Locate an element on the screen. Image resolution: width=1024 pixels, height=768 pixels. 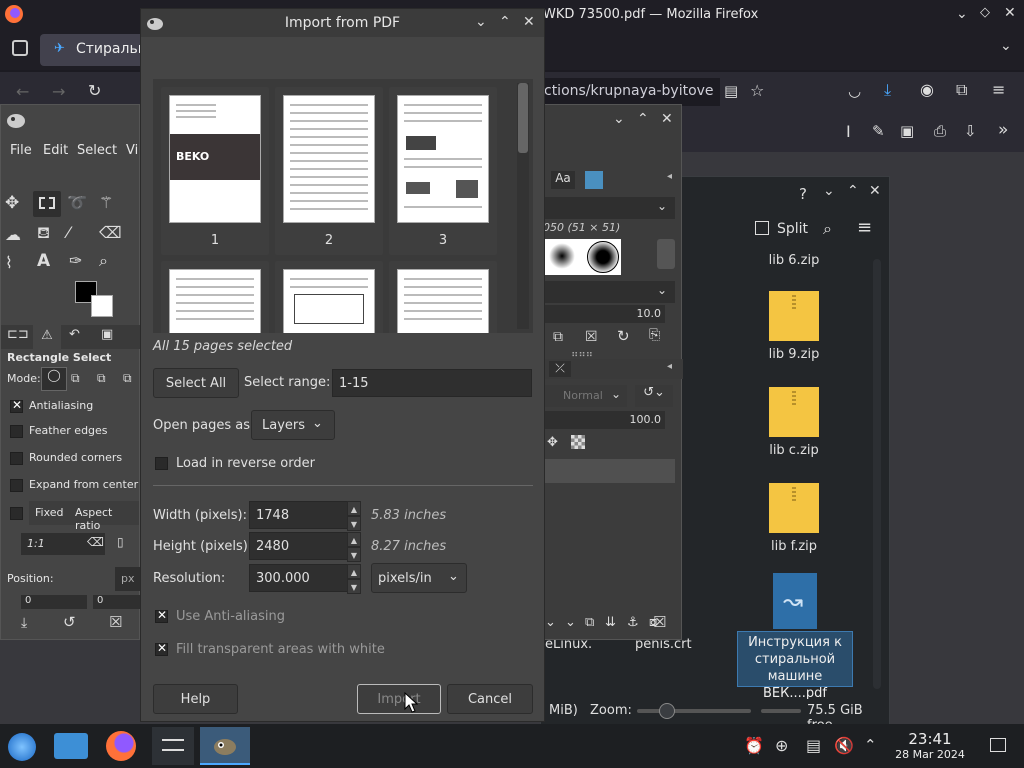
resolution-spinner: ▲ ▼ is located at coordinates (354, 579).